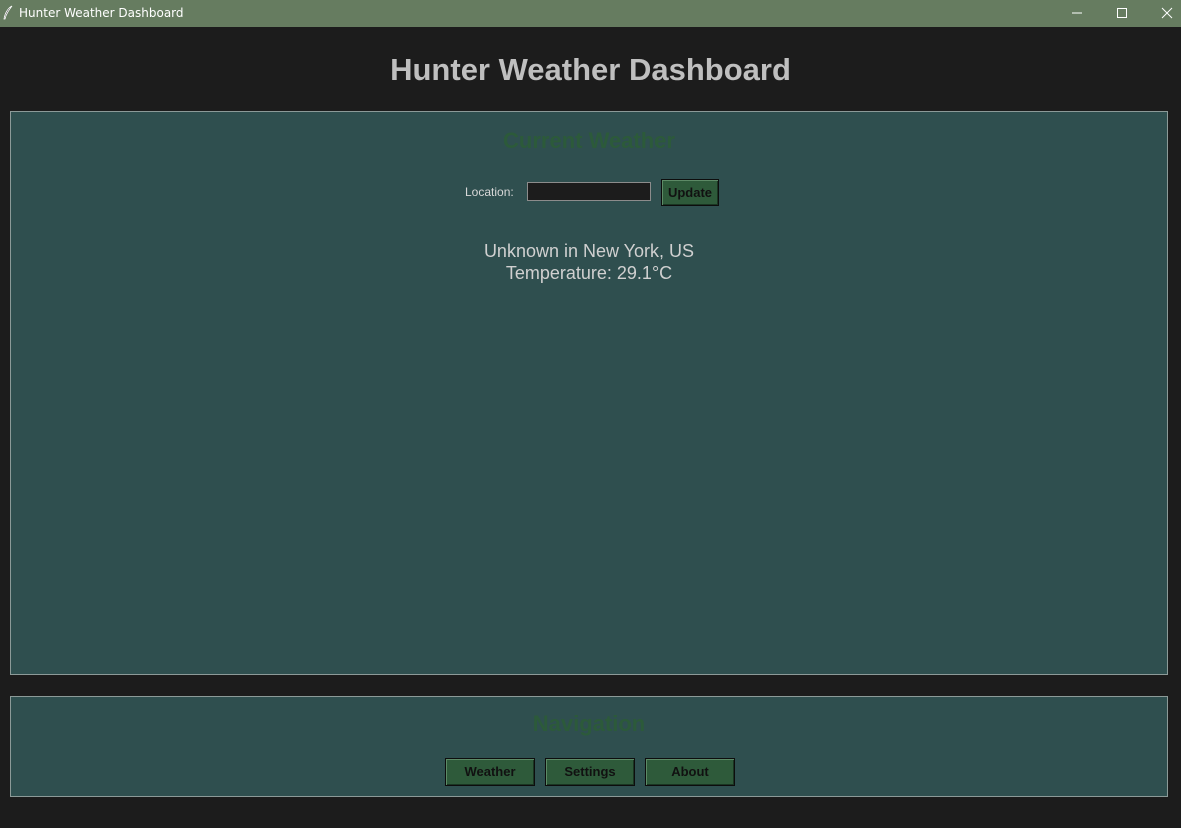 The image size is (1181, 828). What do you see at coordinates (589, 251) in the screenshot?
I see `weather-description: Unknown in New York, US` at bounding box center [589, 251].